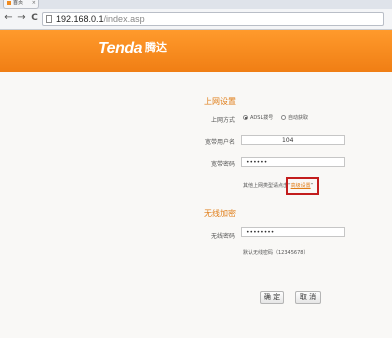 The image size is (392, 338). Describe the element at coordinates (262, 118) in the screenshot. I see `radio-adsl-label: ADSL拨号` at that location.